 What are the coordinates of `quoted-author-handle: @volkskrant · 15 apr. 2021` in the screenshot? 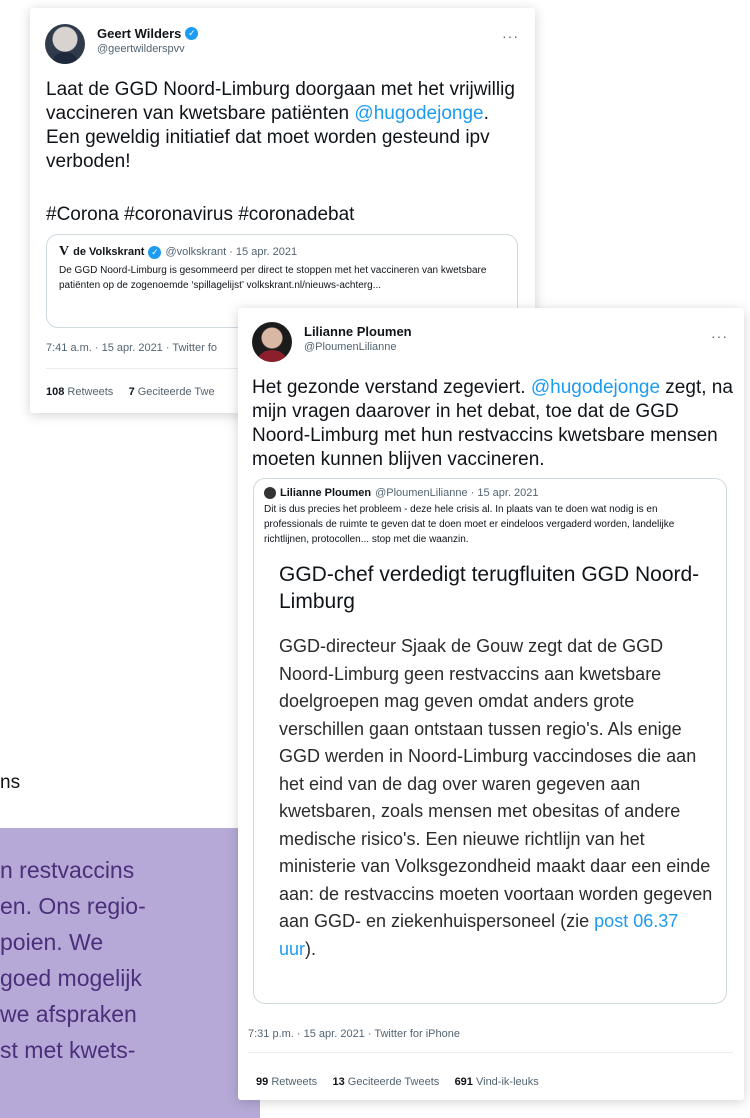 It's located at (231, 252).